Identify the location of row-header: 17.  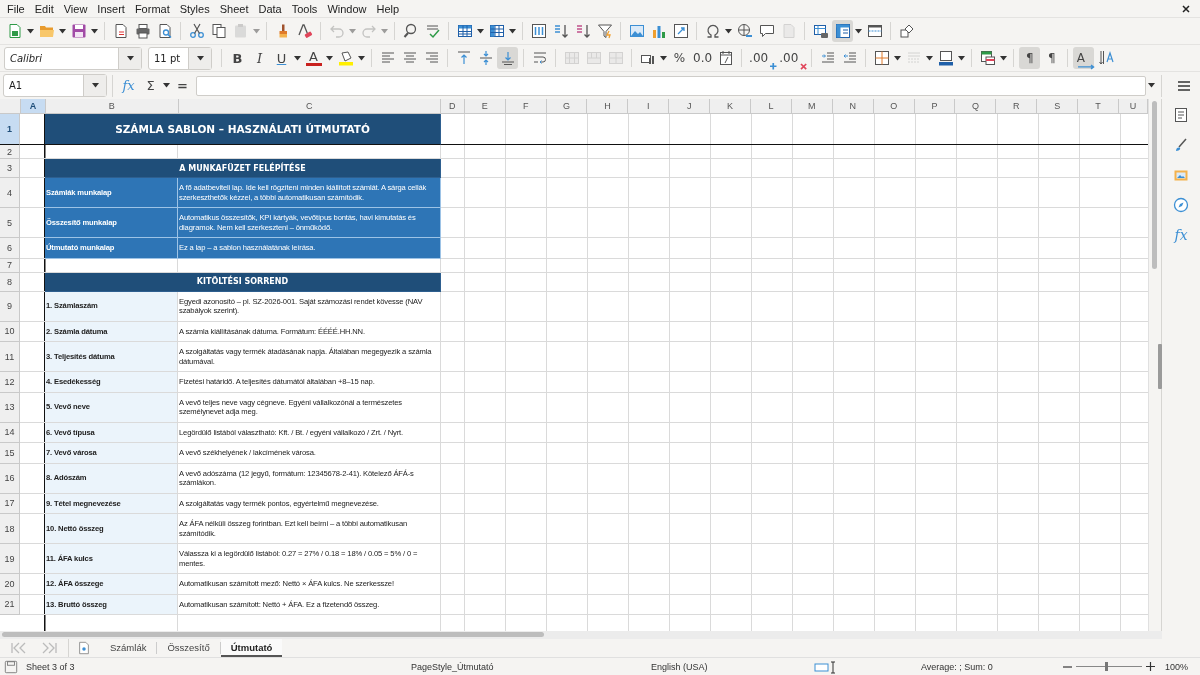
(10, 503).